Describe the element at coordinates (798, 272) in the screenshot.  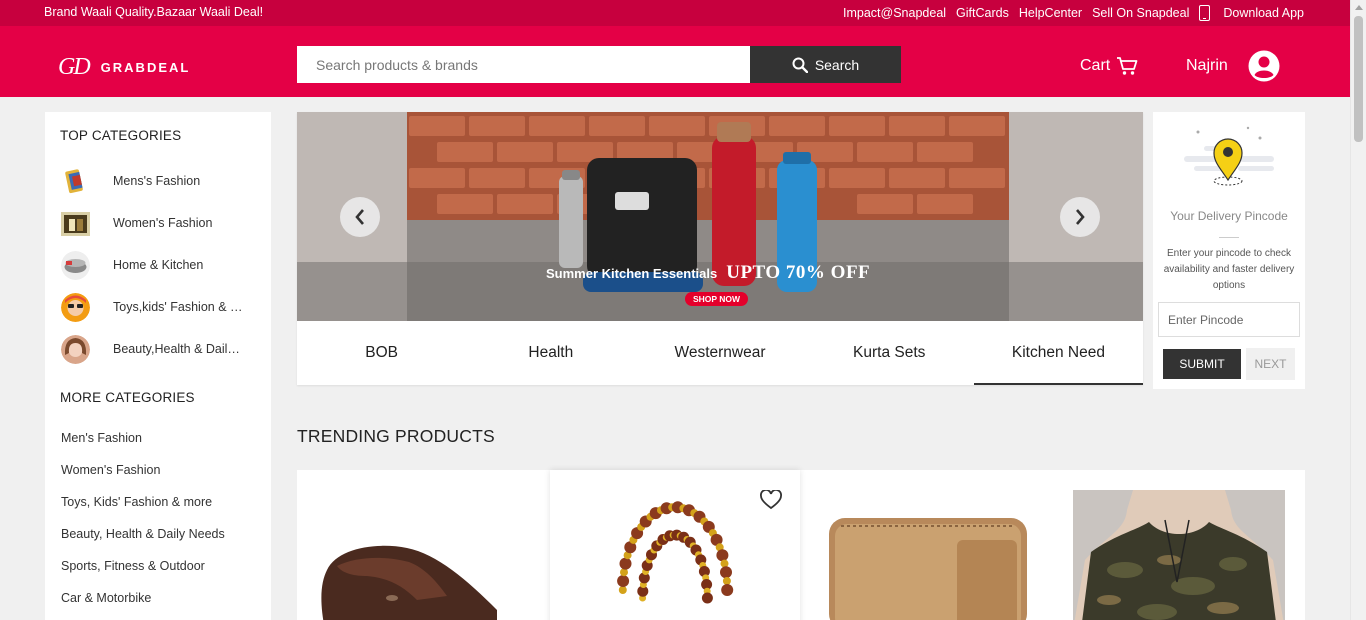
I see `banner-offer: UPTO 70% OFF` at that location.